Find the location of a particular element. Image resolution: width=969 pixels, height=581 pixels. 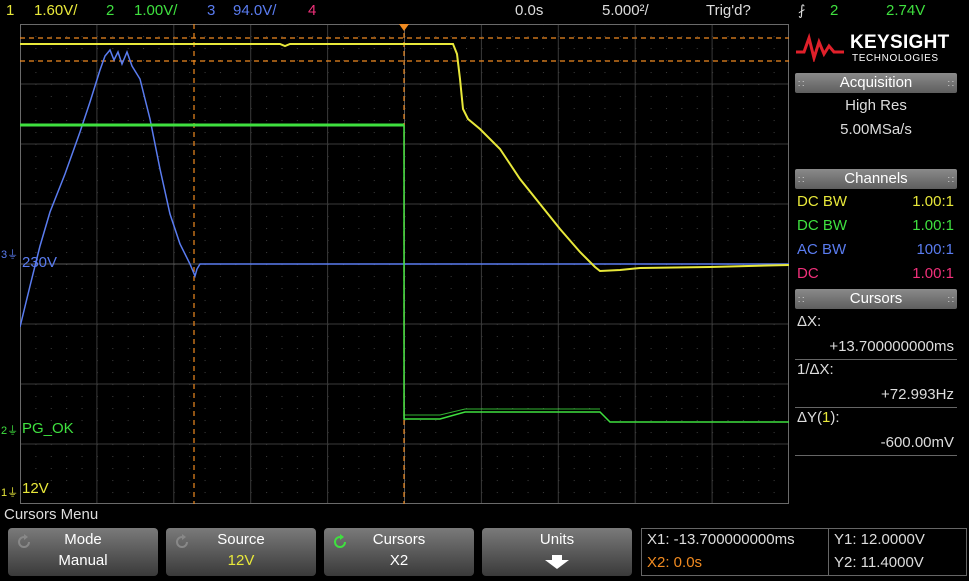

ch1-label: 12V is located at coordinates (35, 488).